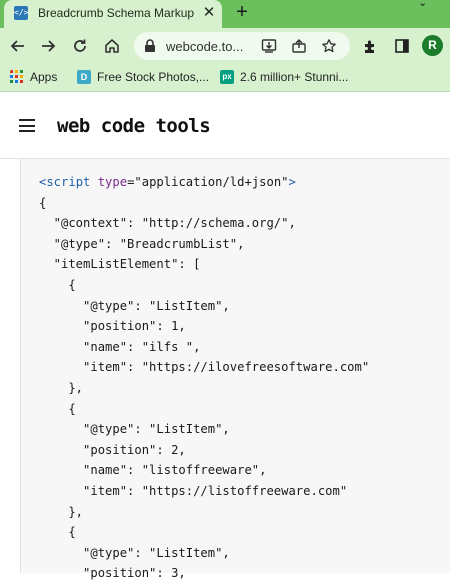 The image size is (450, 584). Describe the element at coordinates (432, 45) in the screenshot. I see `profile-avatar: R` at that location.